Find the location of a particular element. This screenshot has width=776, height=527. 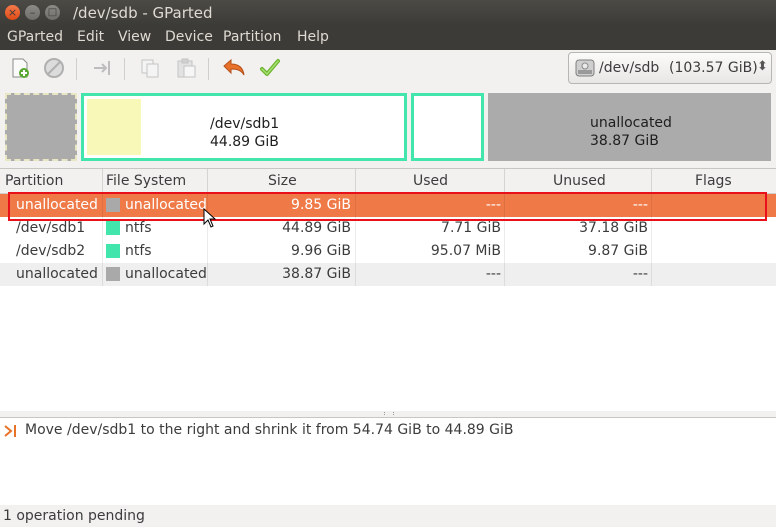

device-name: /dev/sdb is located at coordinates (629, 68).